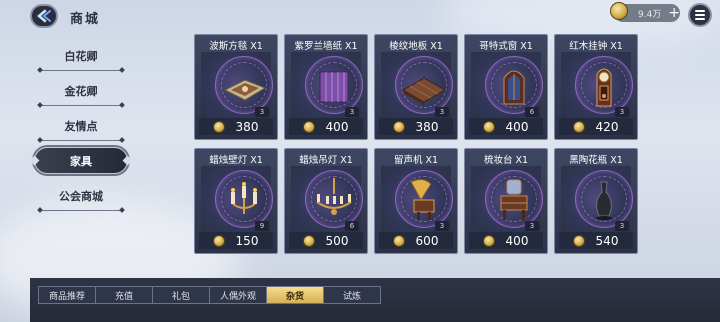 The width and height of the screenshot is (720, 322). I want to click on sidebar-item-label: 友情点, so click(81, 126).